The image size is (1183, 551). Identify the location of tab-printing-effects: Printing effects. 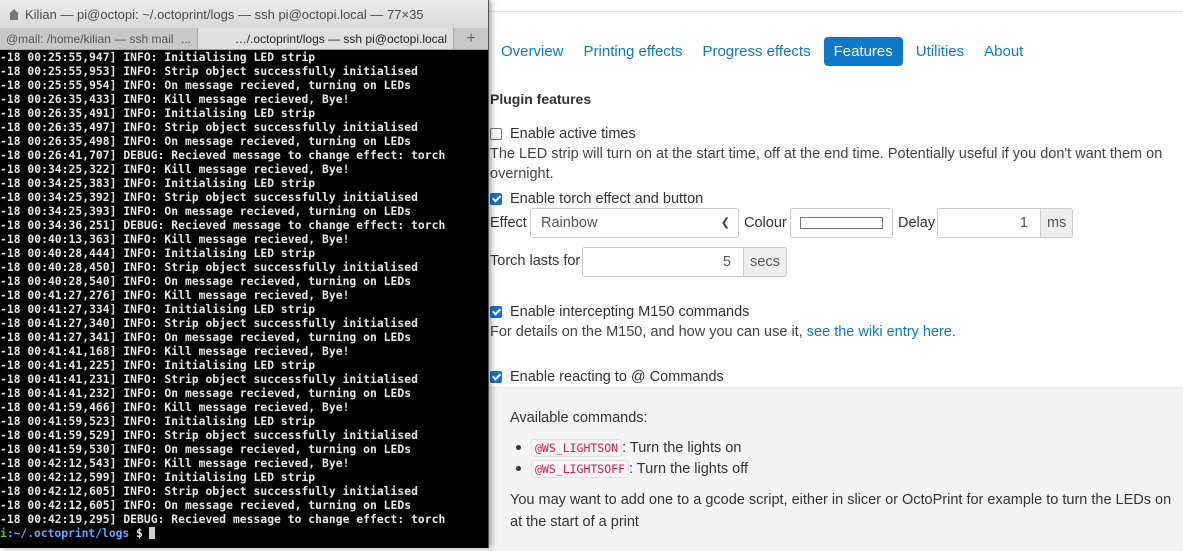
(633, 51).